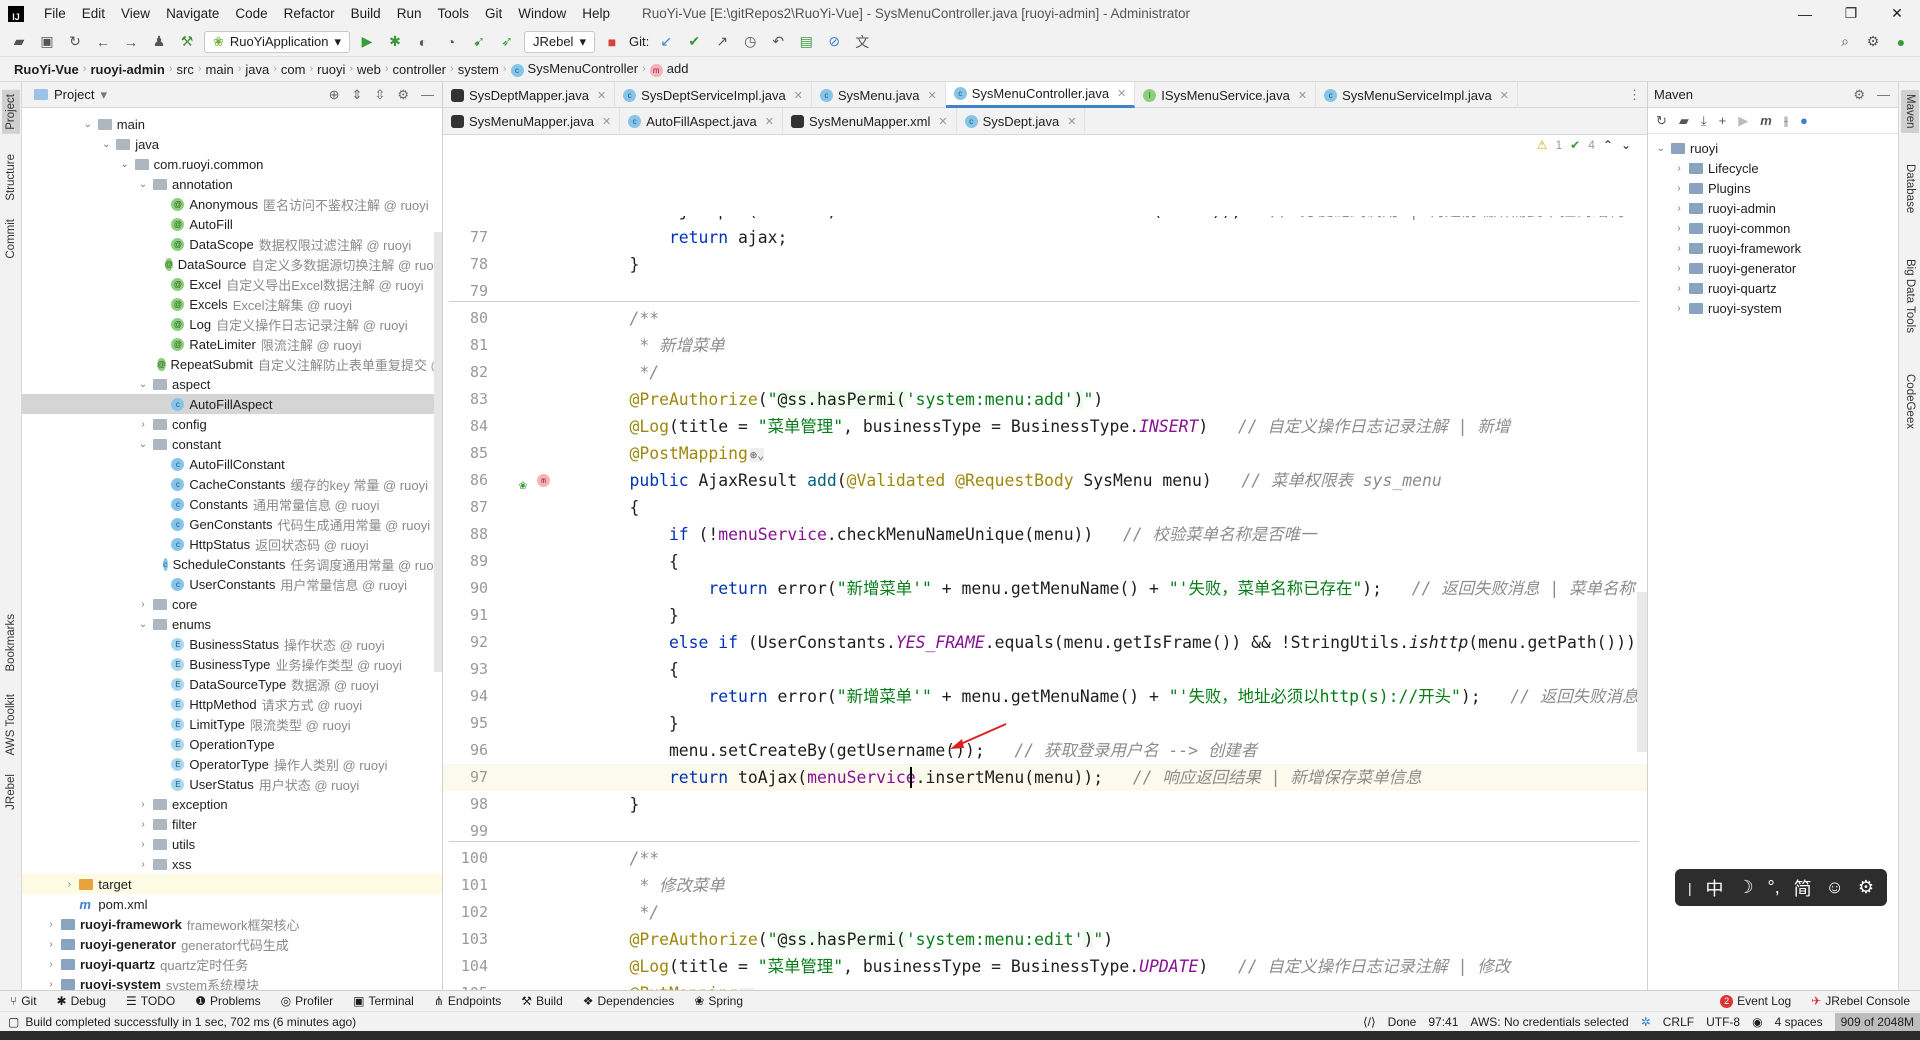 The height and width of the screenshot is (1040, 1920). What do you see at coordinates (1549, 1022) in the screenshot?
I see `aws-credentials: AWS: No credentials selected` at bounding box center [1549, 1022].